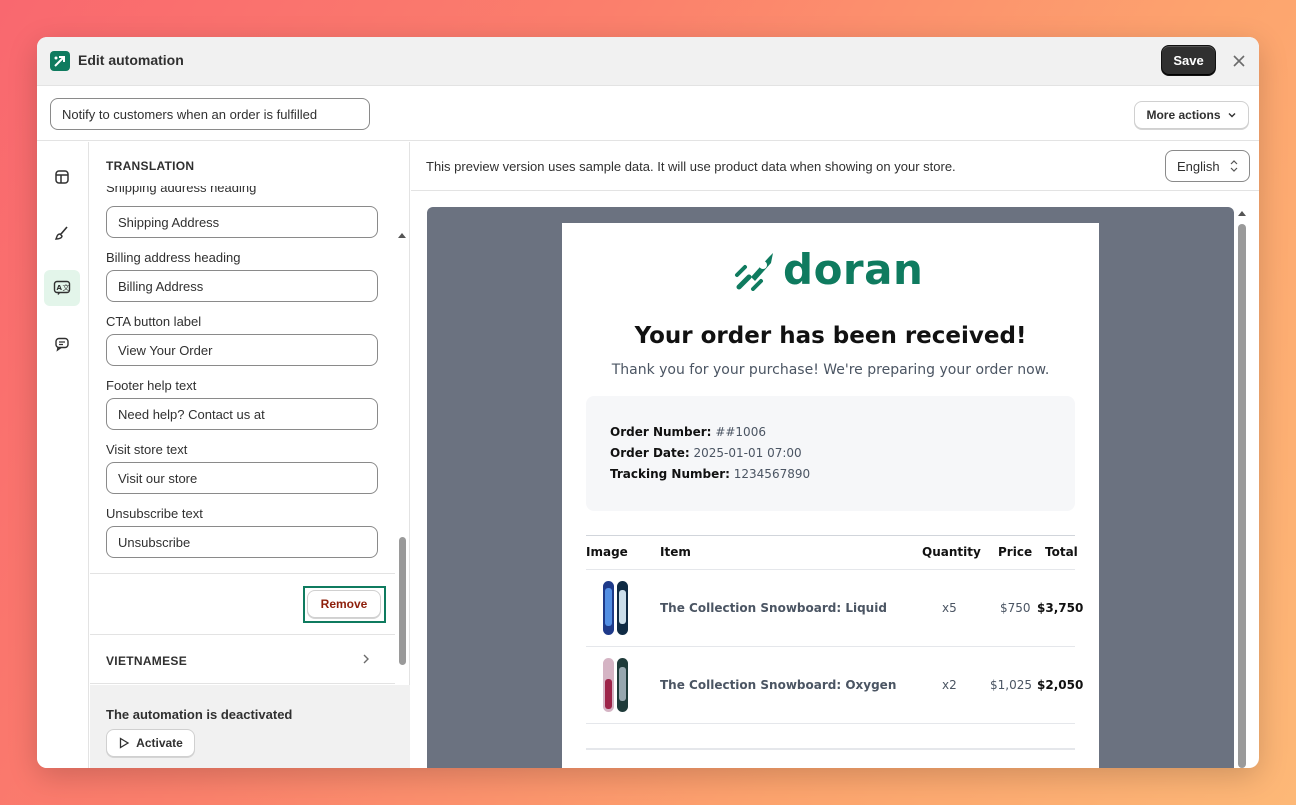 The image size is (1296, 805). I want to click on play-icon, so click(125, 743).